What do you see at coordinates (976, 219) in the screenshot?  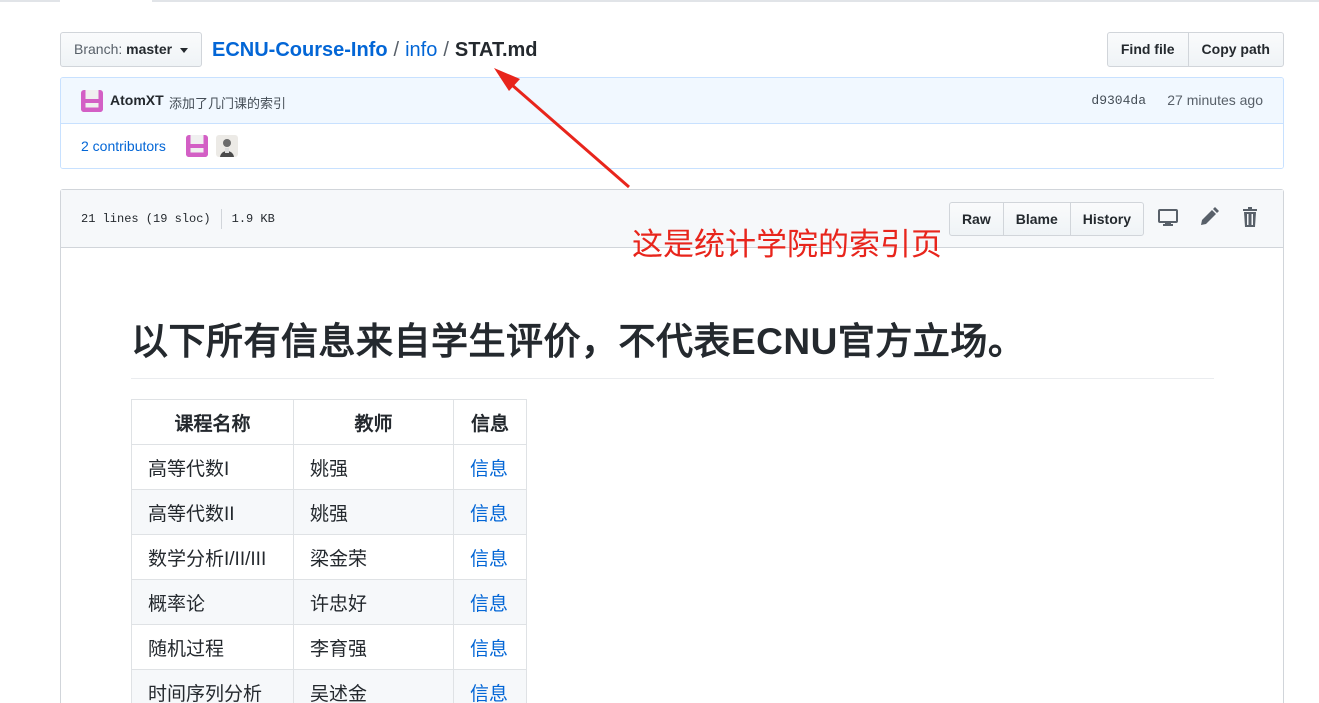 I see `raw-button: Raw` at bounding box center [976, 219].